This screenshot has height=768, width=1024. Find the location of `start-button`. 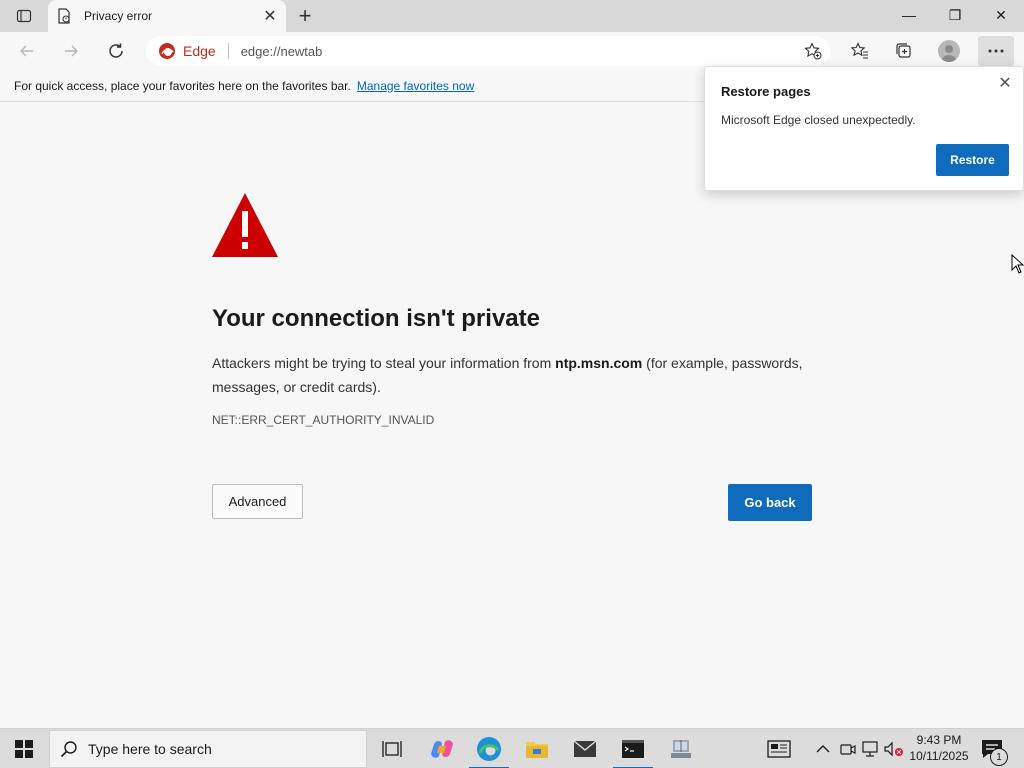

start-button is located at coordinates (24, 748).